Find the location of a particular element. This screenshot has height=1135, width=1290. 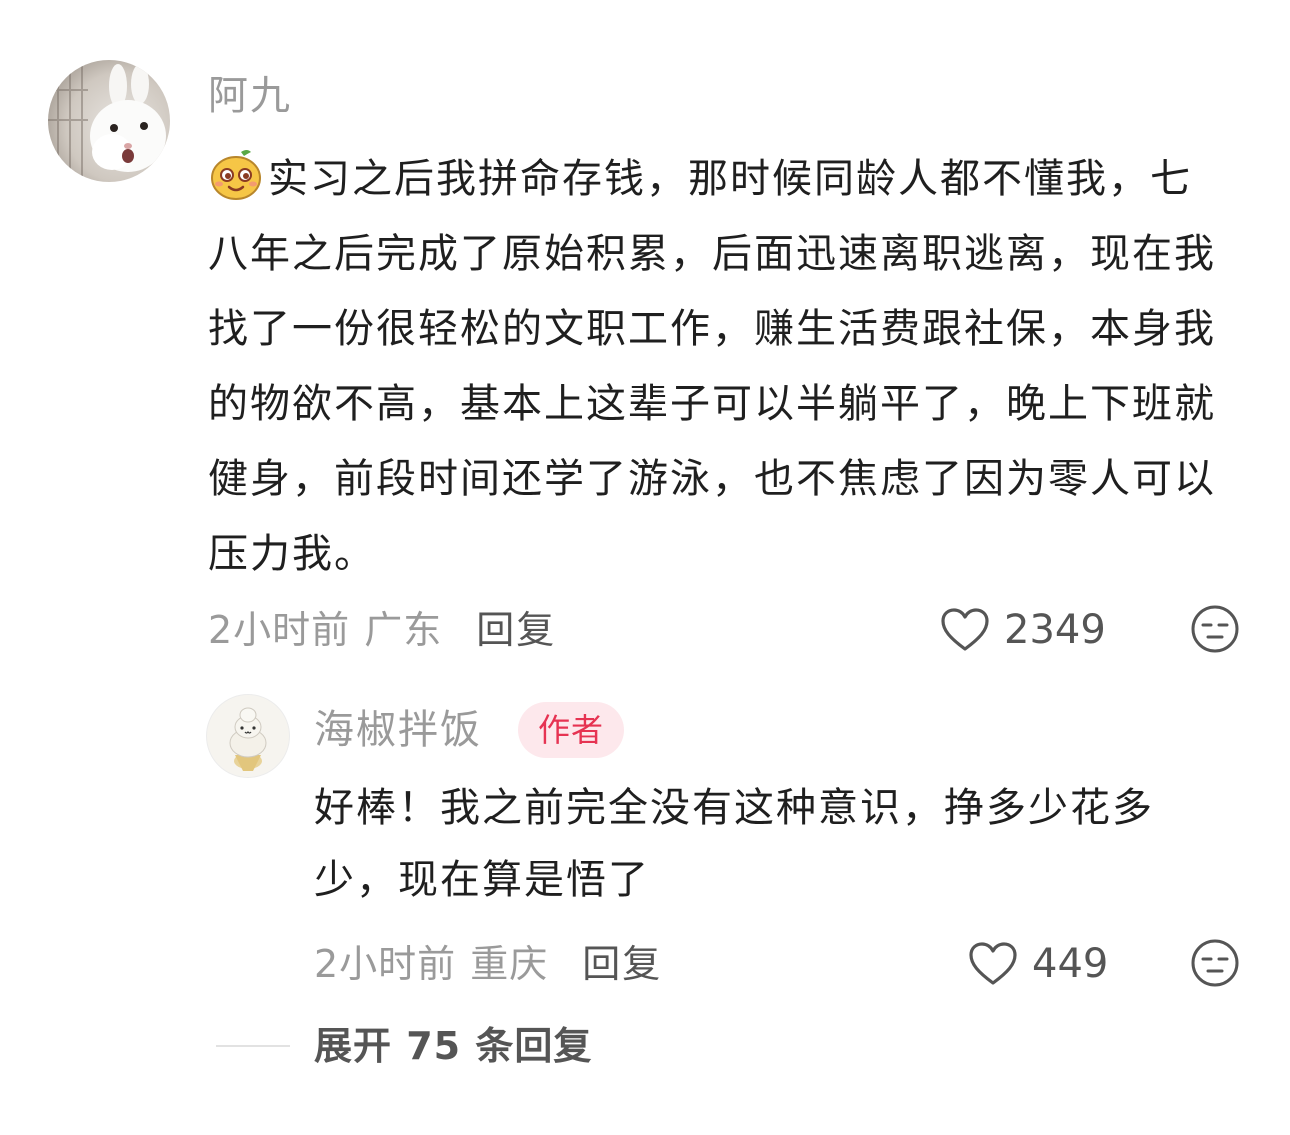

reply-avatar is located at coordinates (248, 736).